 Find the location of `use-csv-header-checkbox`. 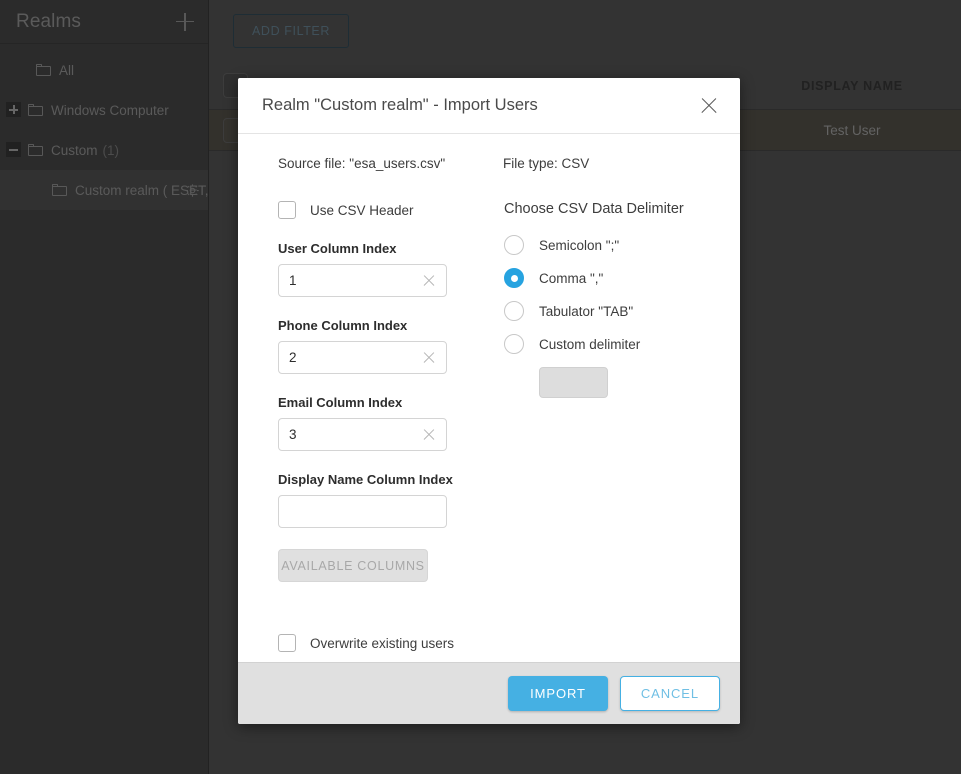

use-csv-header-checkbox is located at coordinates (287, 210).